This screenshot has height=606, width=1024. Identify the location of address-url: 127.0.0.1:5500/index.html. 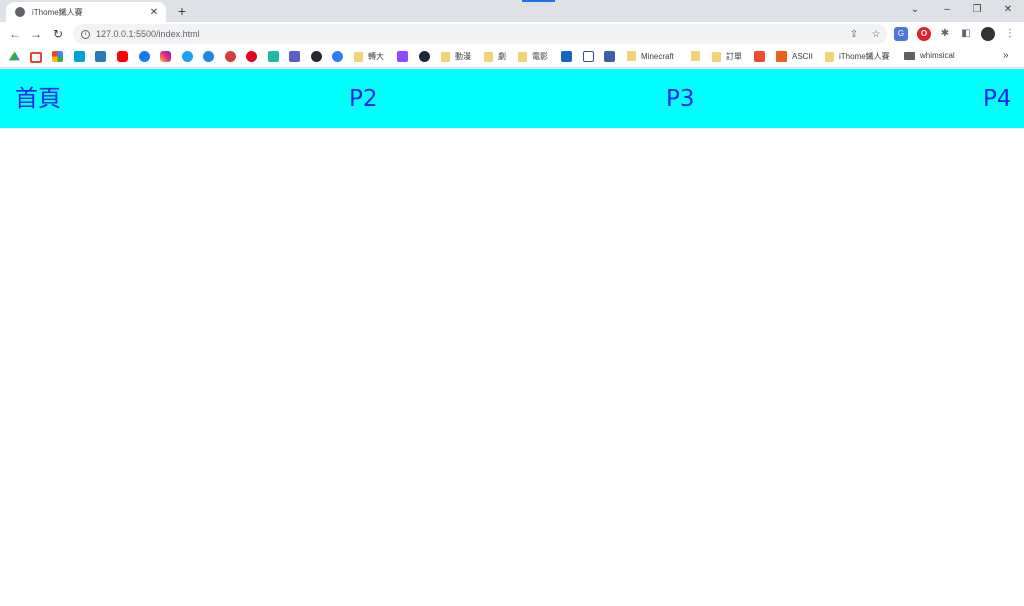
(469, 34).